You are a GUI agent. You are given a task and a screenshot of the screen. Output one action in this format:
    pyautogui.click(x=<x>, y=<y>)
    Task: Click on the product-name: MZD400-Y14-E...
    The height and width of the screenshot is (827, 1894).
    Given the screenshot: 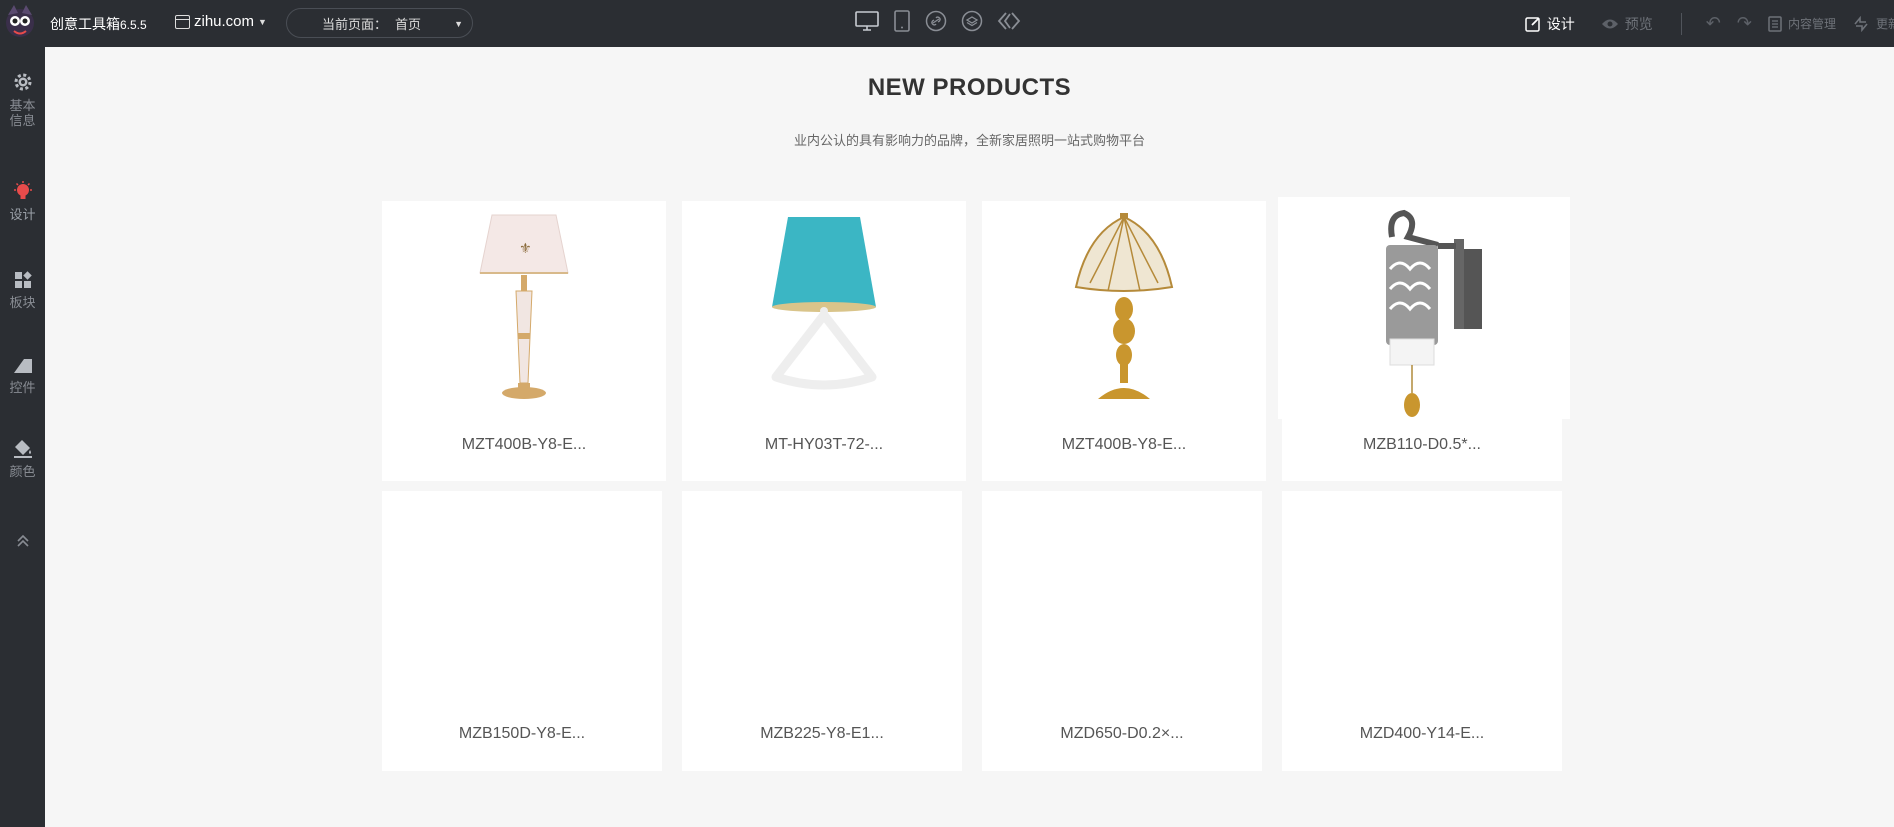 What is the action you would take?
    pyautogui.click(x=1422, y=734)
    